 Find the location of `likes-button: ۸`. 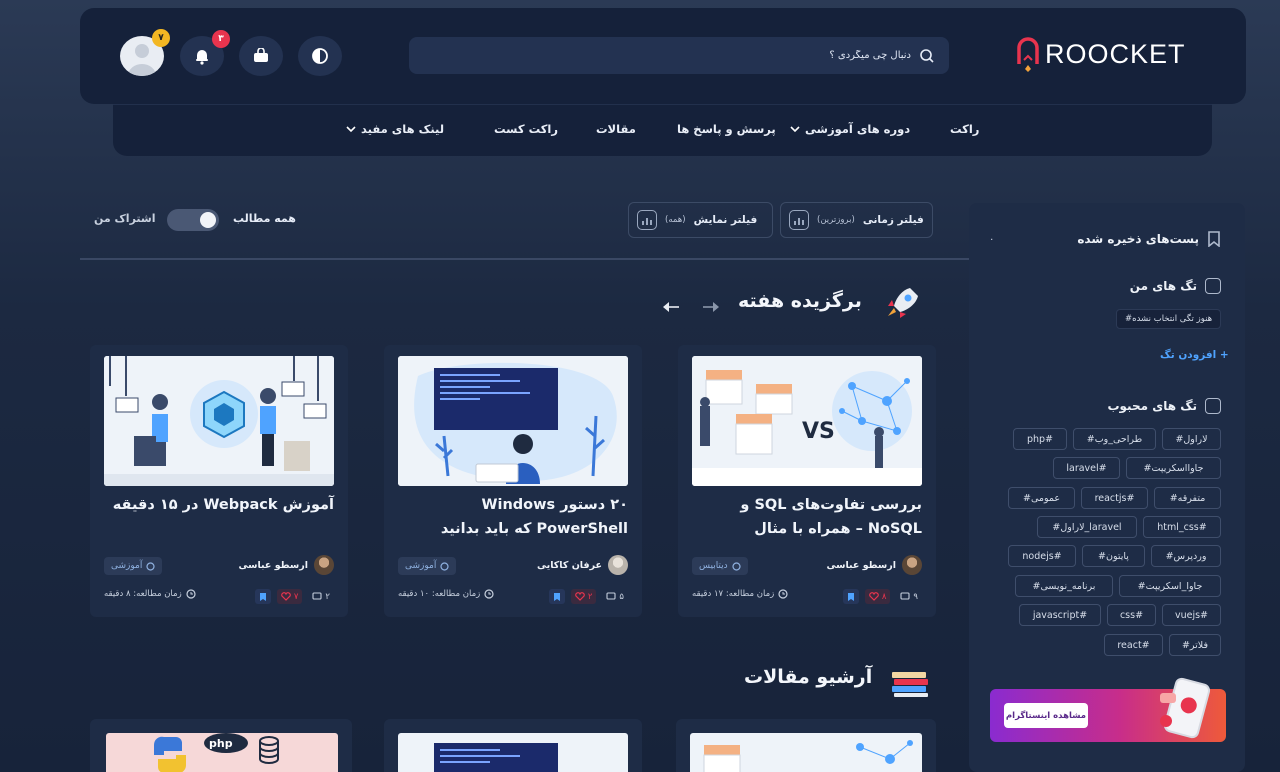

likes-button: ۸ is located at coordinates (877, 596).